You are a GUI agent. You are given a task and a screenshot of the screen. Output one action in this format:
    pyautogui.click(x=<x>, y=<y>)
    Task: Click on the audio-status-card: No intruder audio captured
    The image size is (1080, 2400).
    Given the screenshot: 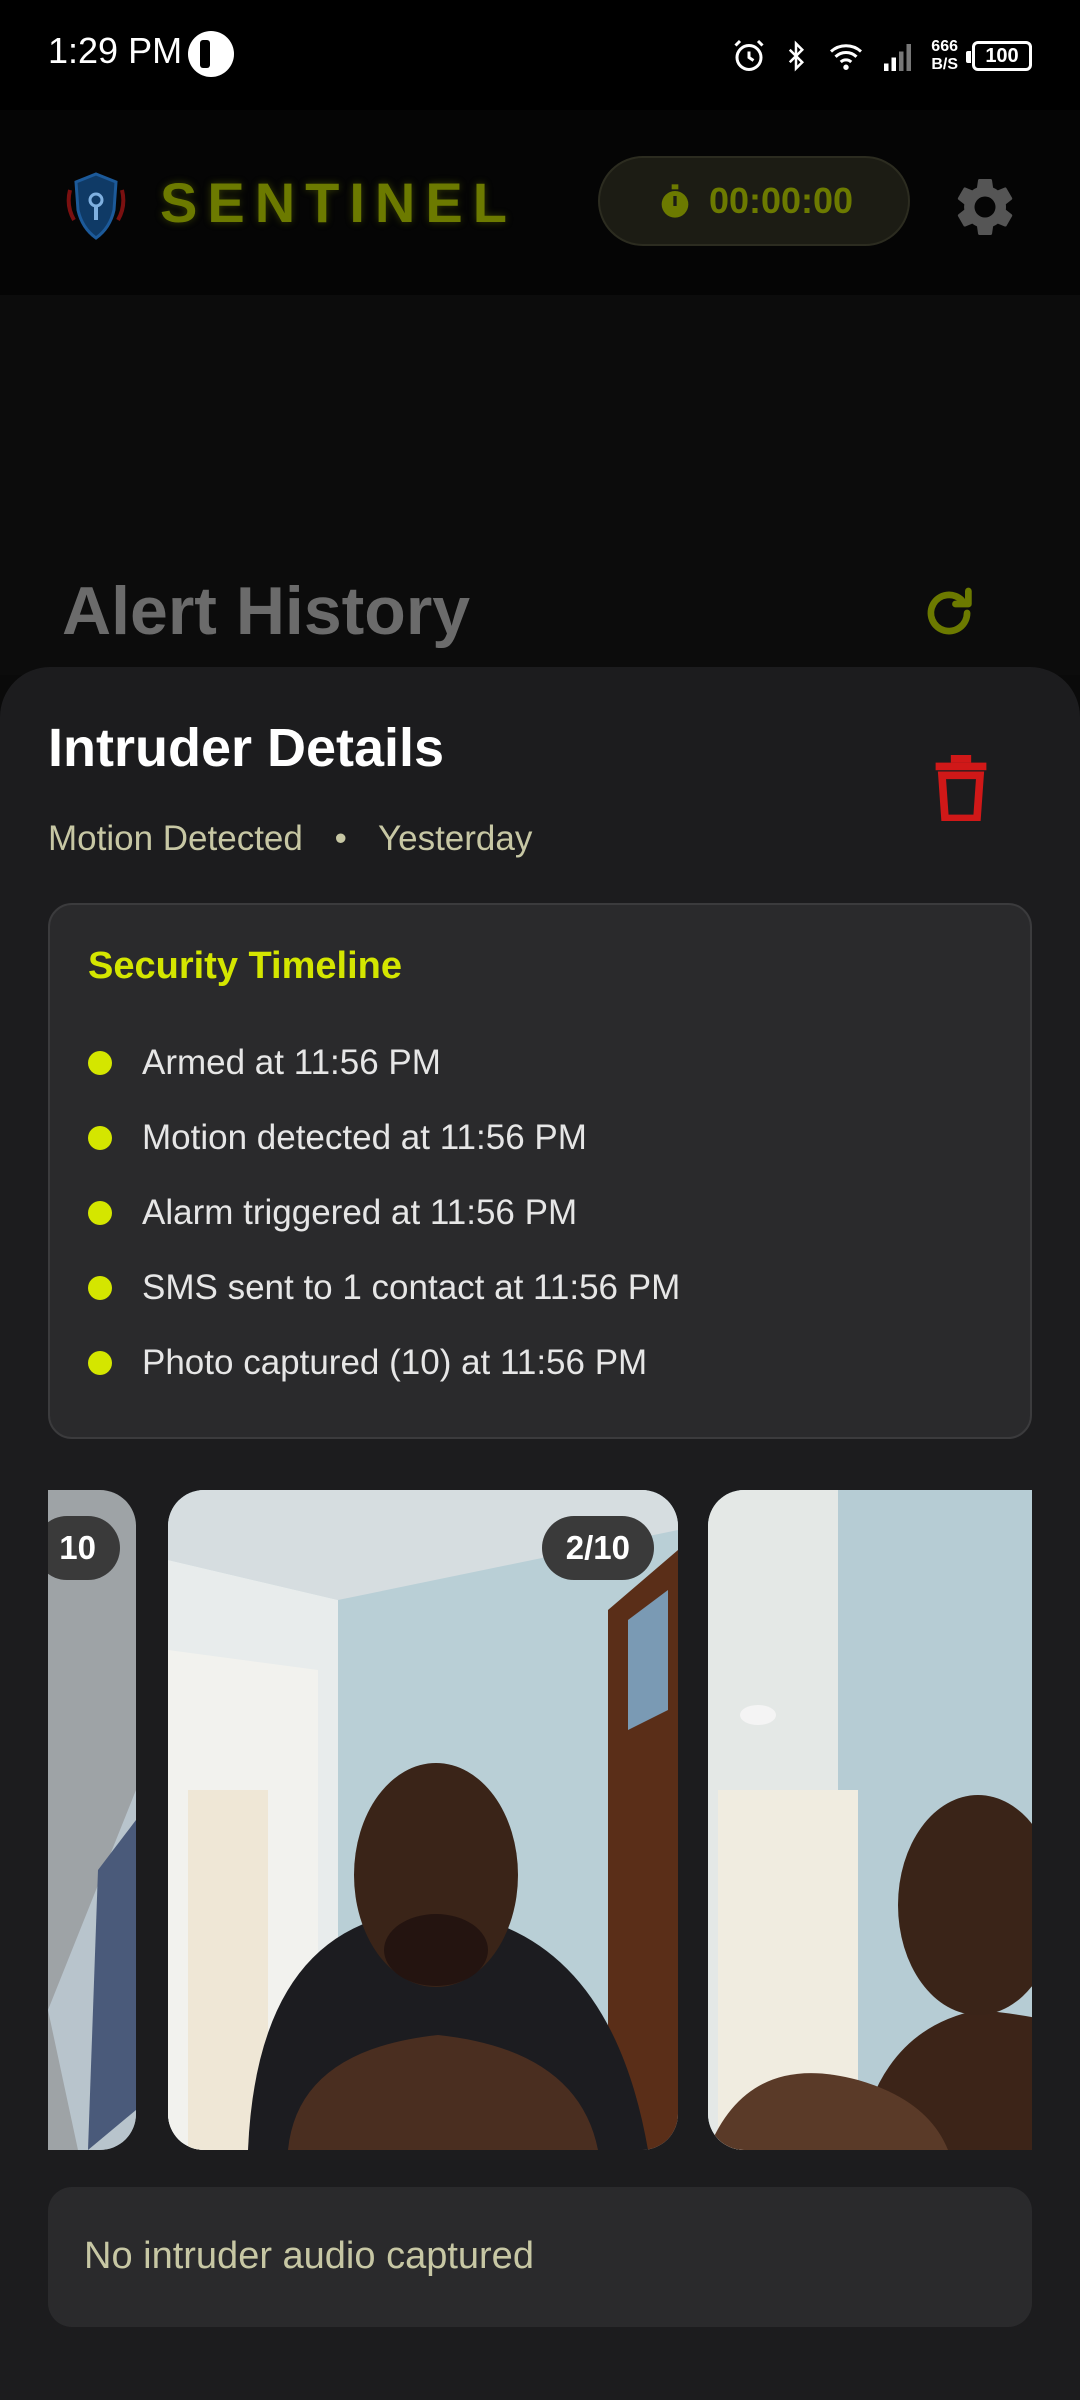 What is the action you would take?
    pyautogui.click(x=540, y=2257)
    